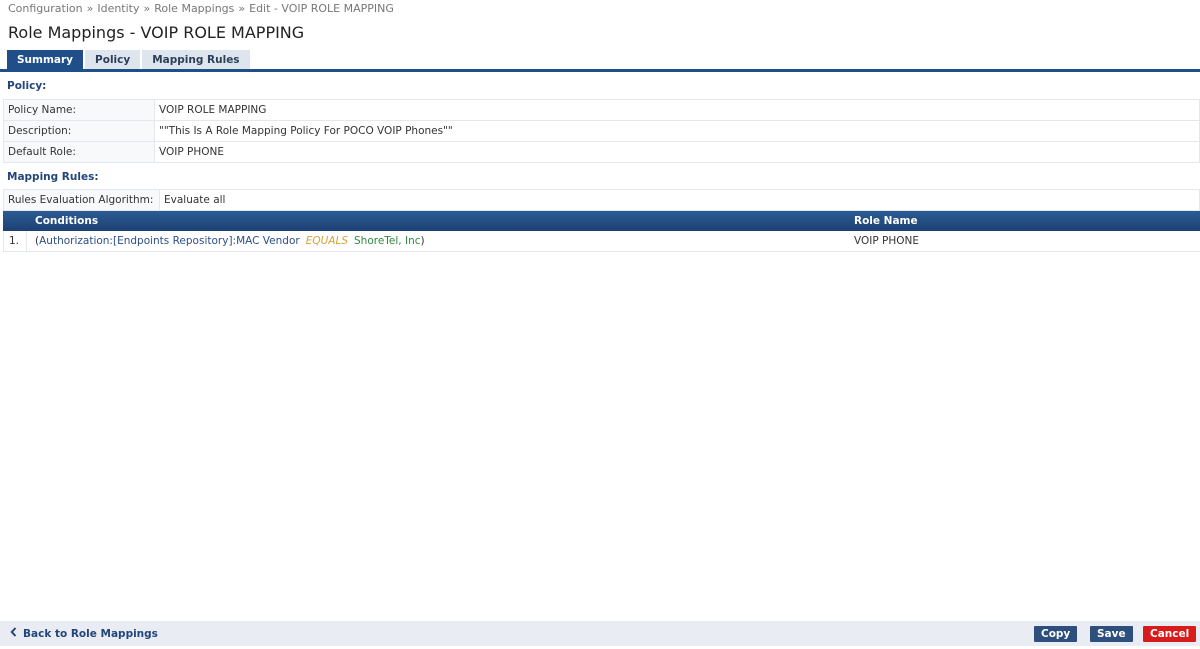 The height and width of the screenshot is (649, 1200). Describe the element at coordinates (677, 152) in the screenshot. I see `default-role-value: VOIP PHONE` at that location.